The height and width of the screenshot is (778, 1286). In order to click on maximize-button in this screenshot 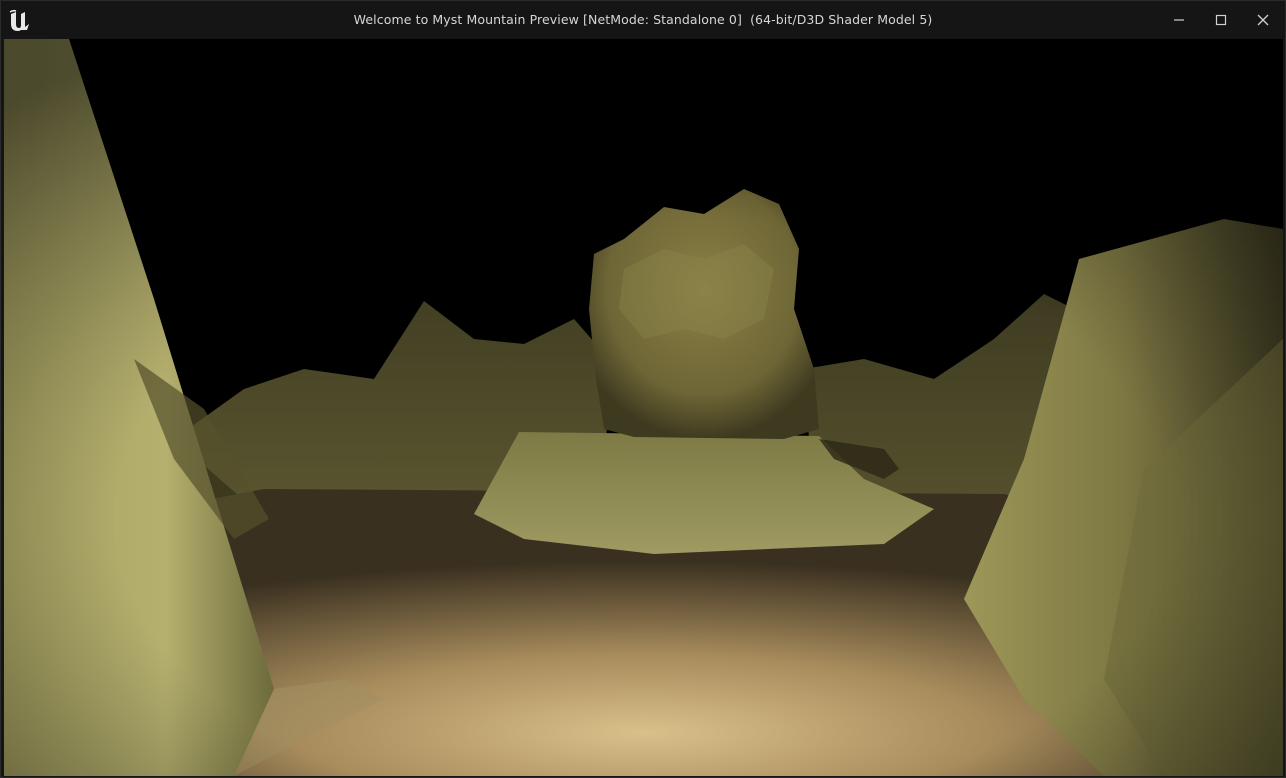, I will do `click(1221, 20)`.